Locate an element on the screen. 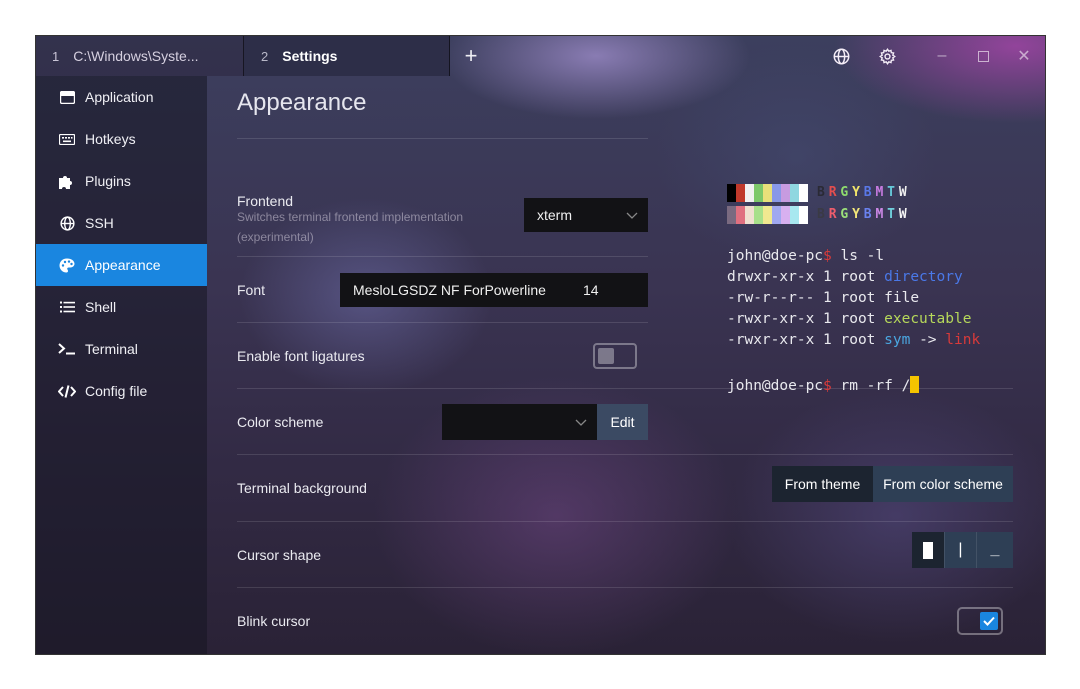  terminal-background-label: Terminal background is located at coordinates (302, 488).